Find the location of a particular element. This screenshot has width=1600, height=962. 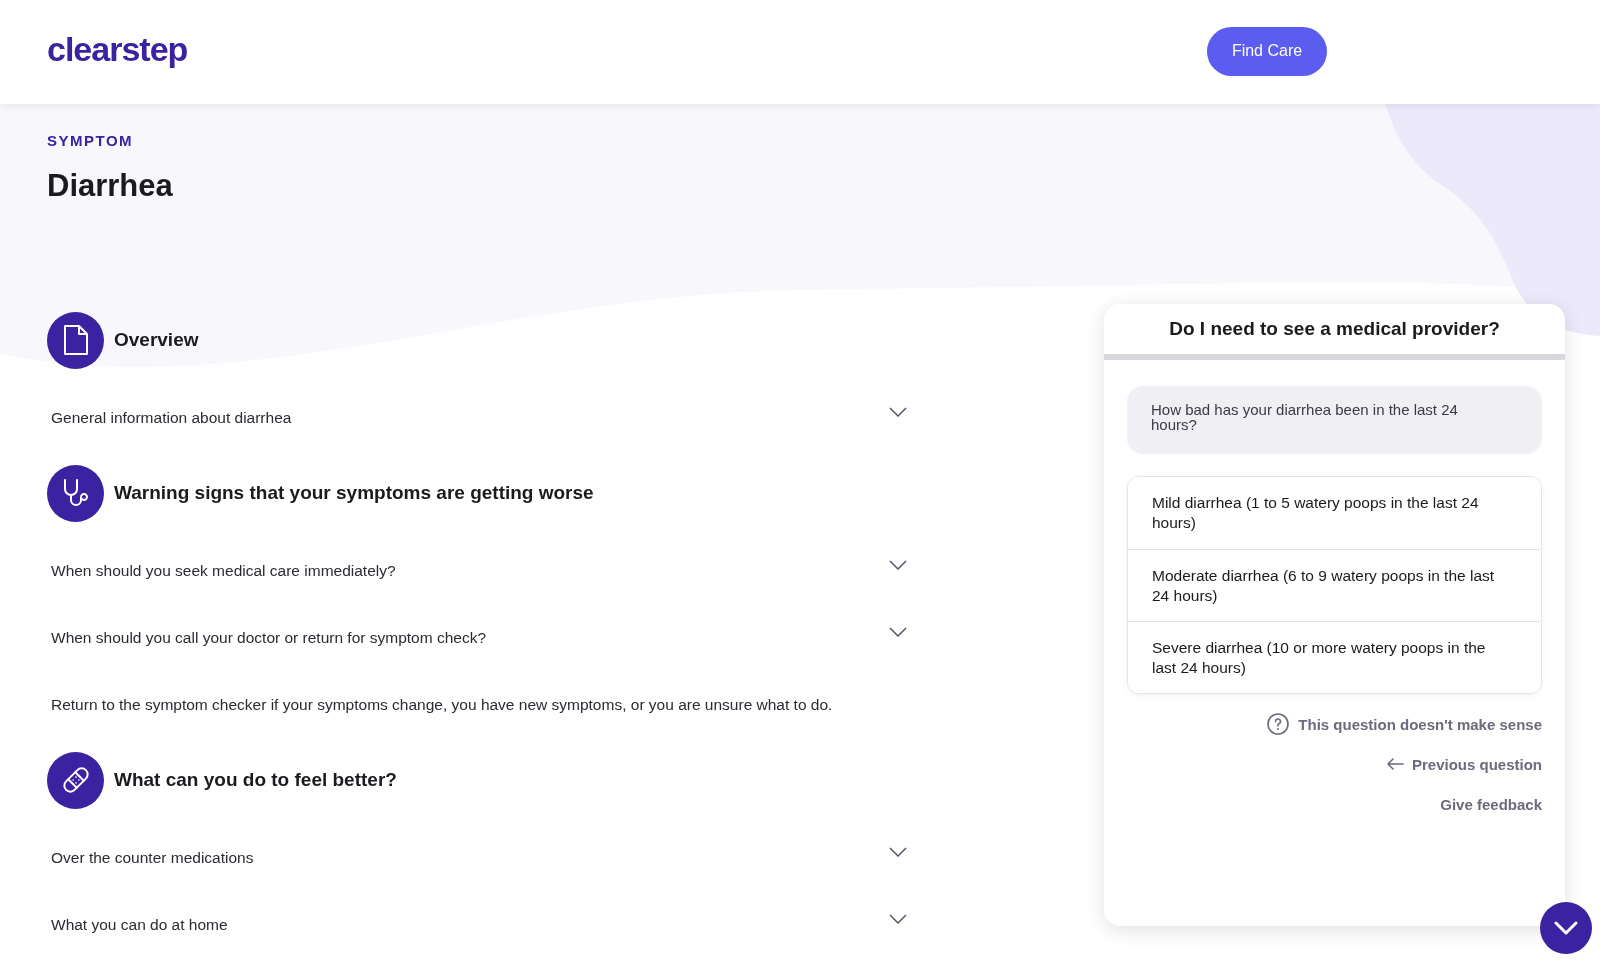

card-title: Do I need to see a medical provider? is located at coordinates (1334, 329).